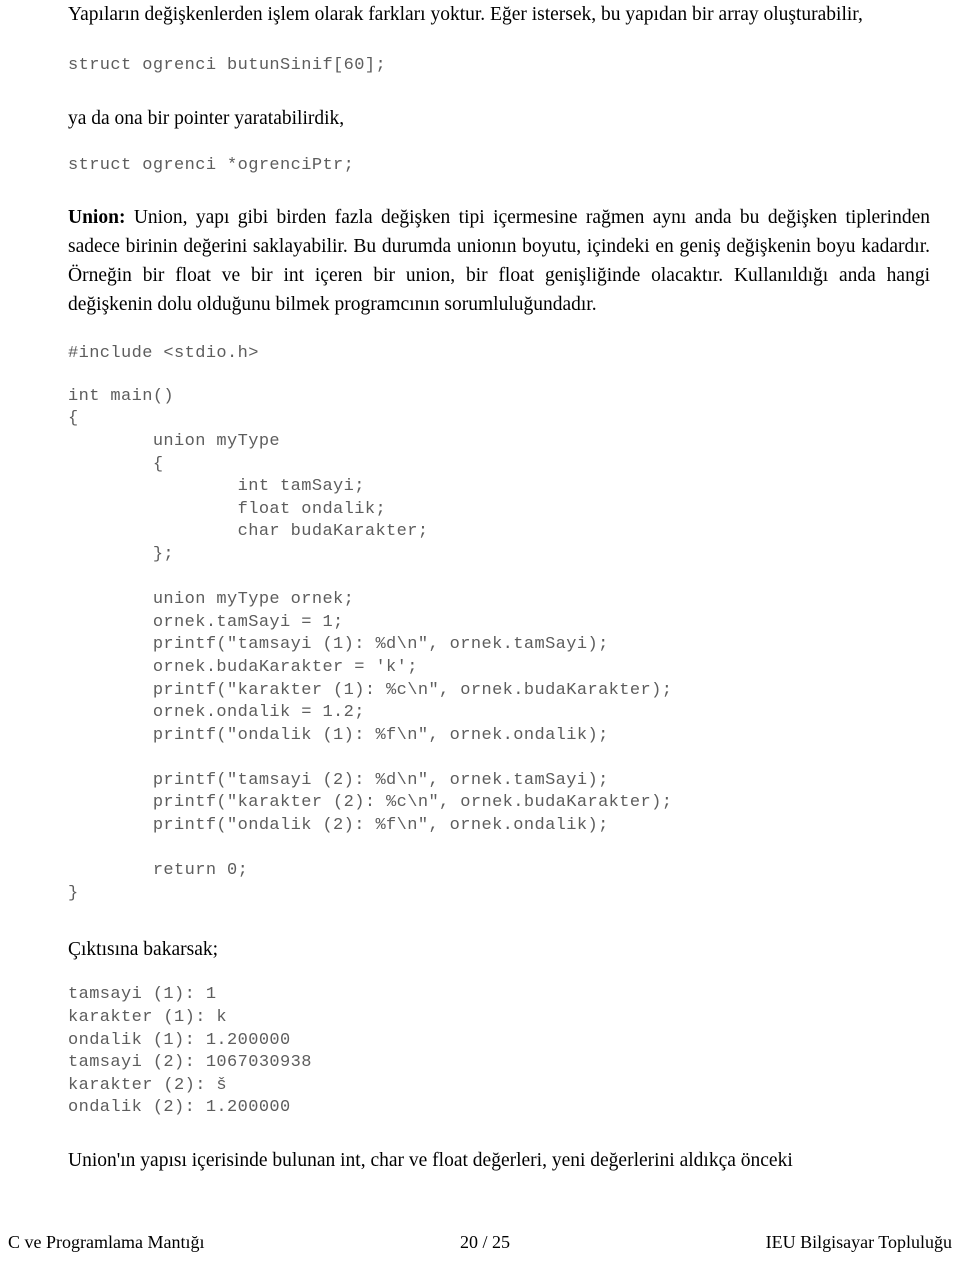  I want to click on footer-organization: IEU Bilgisayar Topluluğu, so click(858, 1242).